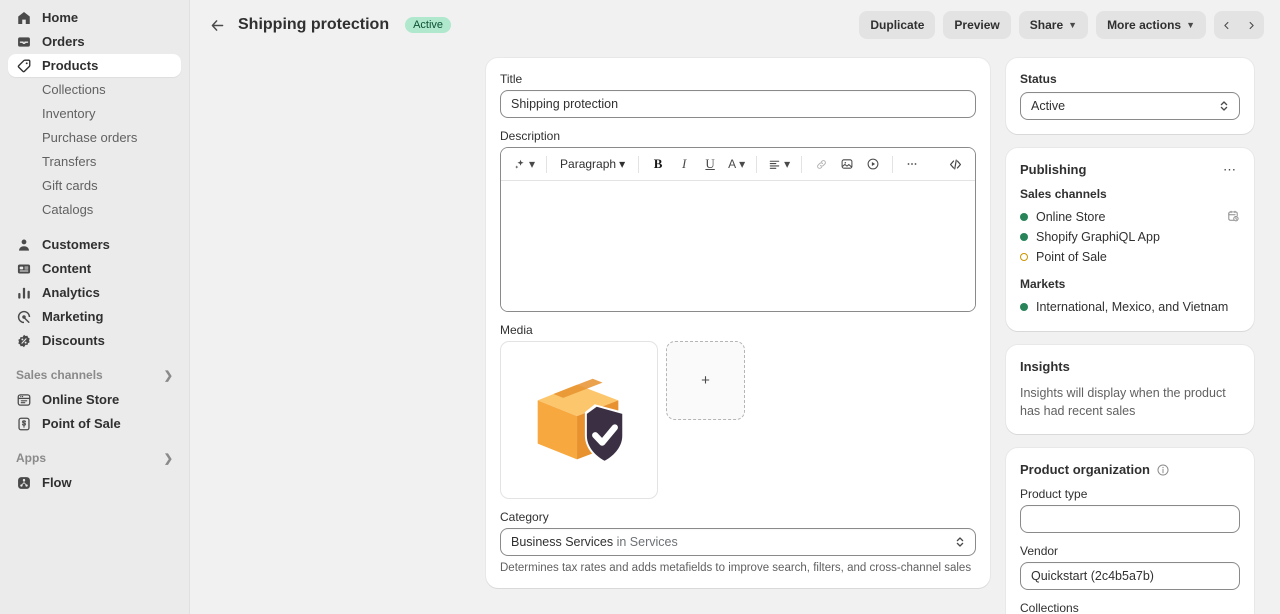 The image size is (1280, 614). Describe the element at coordinates (70, 65) in the screenshot. I see `sidebar-label: Products` at that location.